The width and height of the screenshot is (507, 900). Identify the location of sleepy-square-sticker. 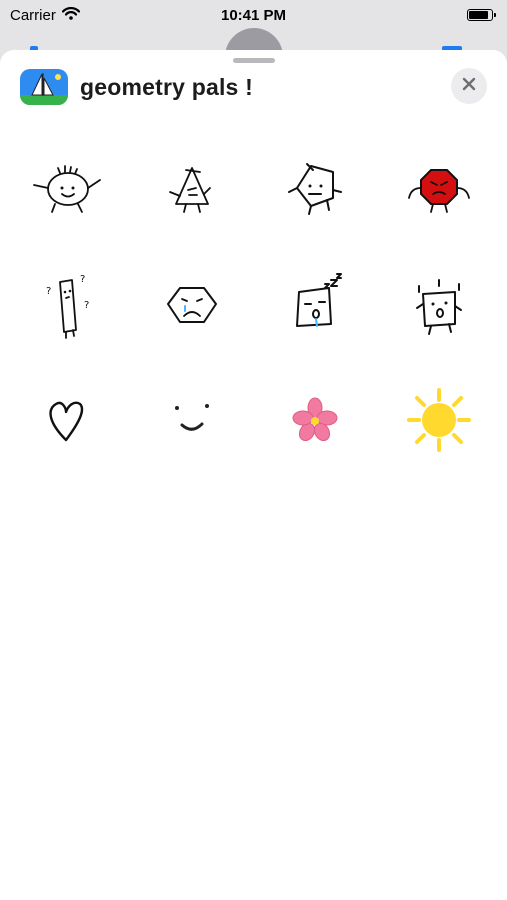
(316, 304).